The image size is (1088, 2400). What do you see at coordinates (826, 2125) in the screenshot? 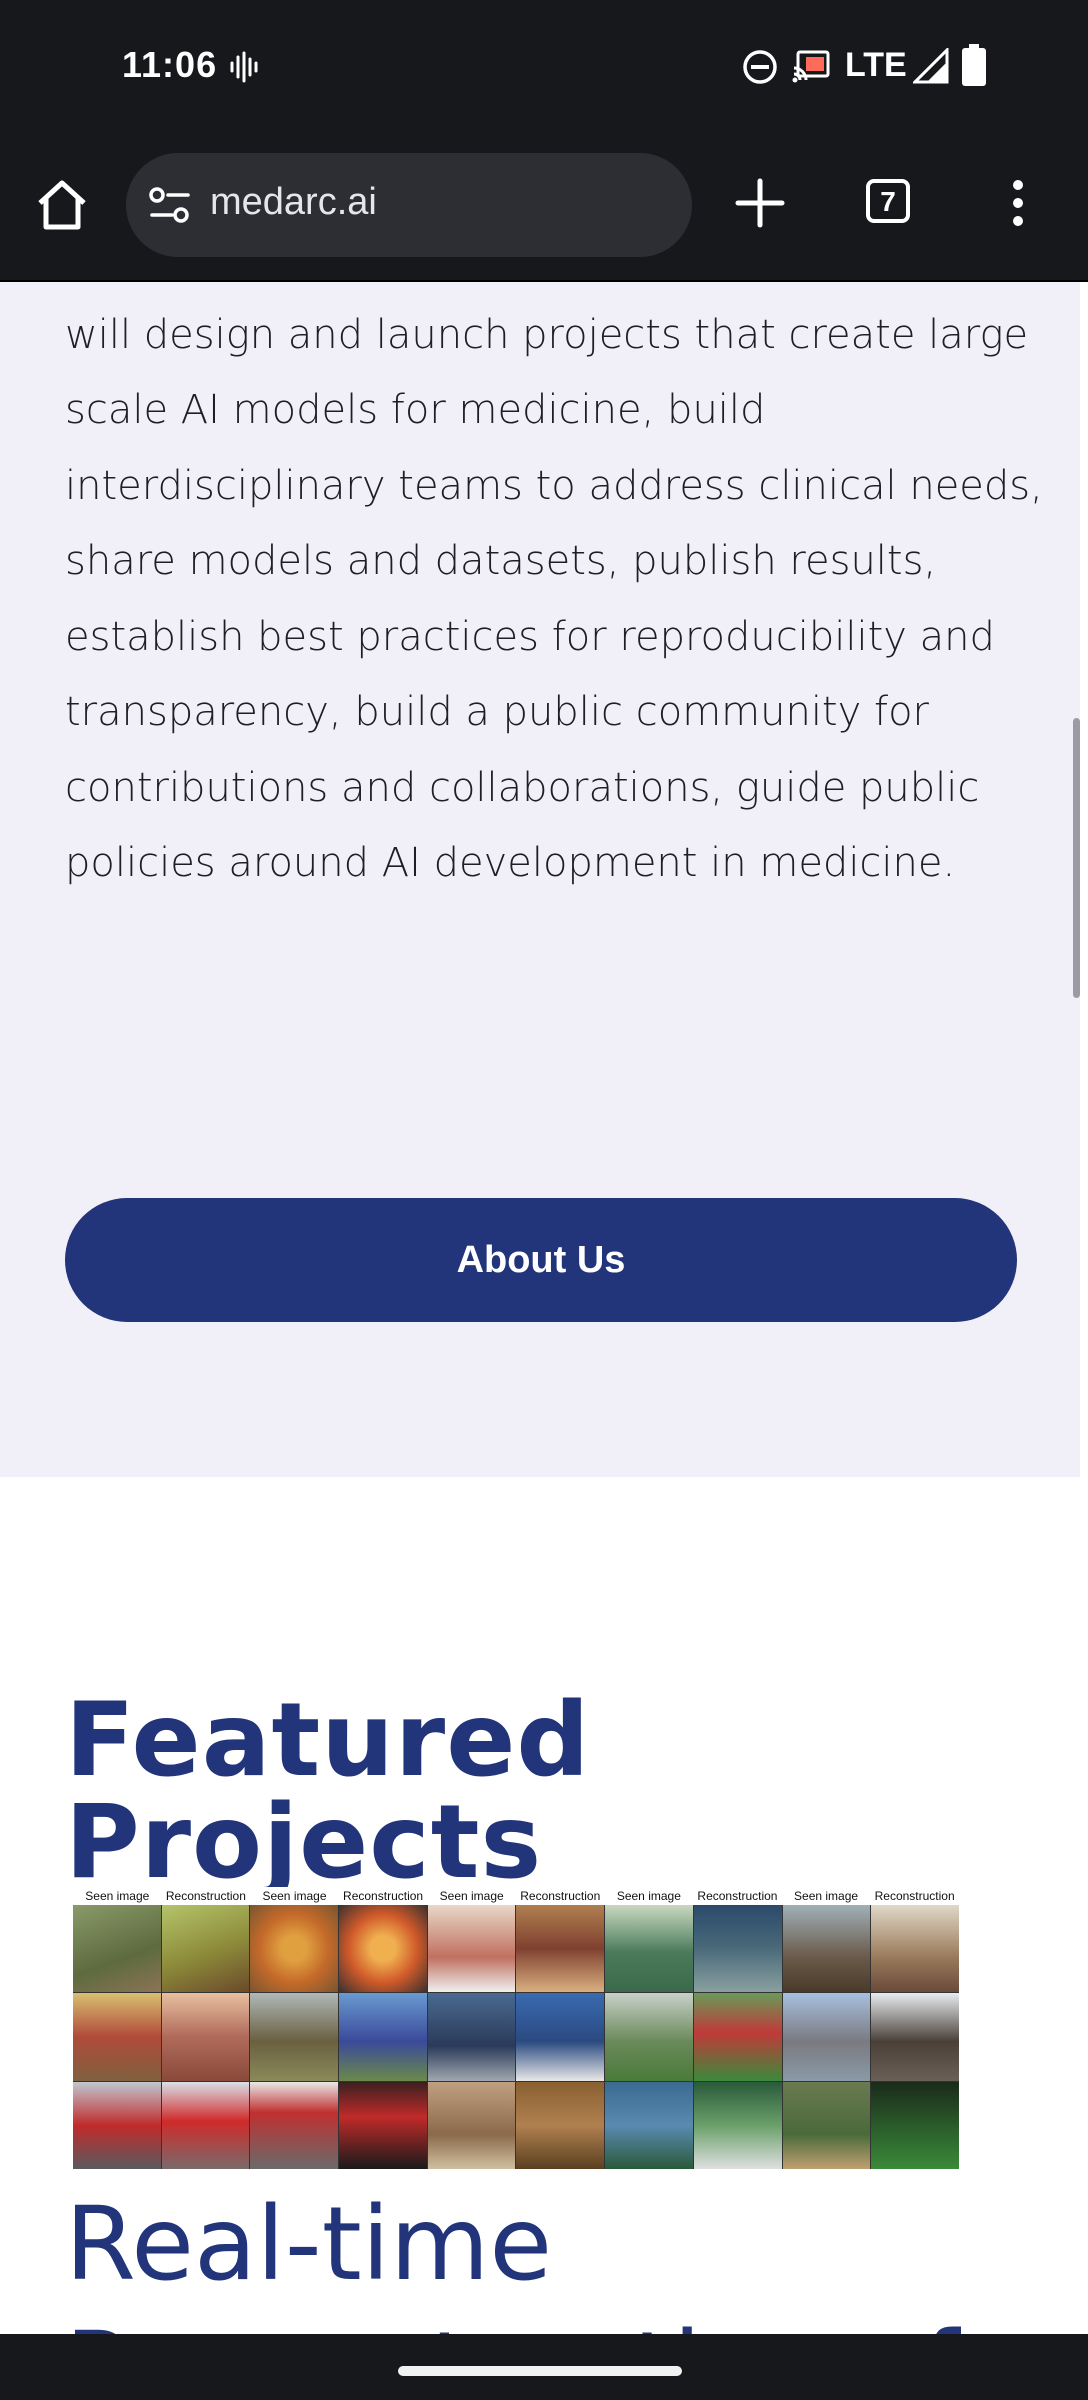
I see `baseball-photo` at bounding box center [826, 2125].